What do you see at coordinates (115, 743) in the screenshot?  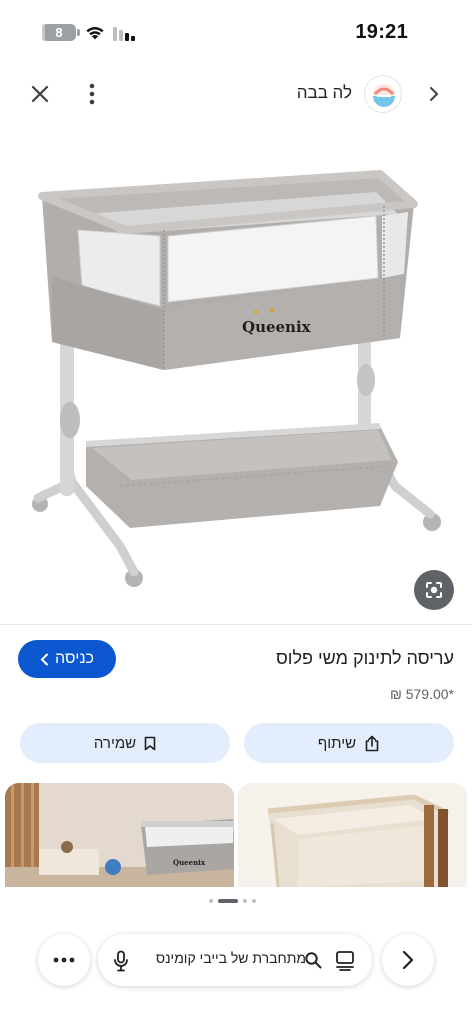 I see `save-button-label: שמירה` at bounding box center [115, 743].